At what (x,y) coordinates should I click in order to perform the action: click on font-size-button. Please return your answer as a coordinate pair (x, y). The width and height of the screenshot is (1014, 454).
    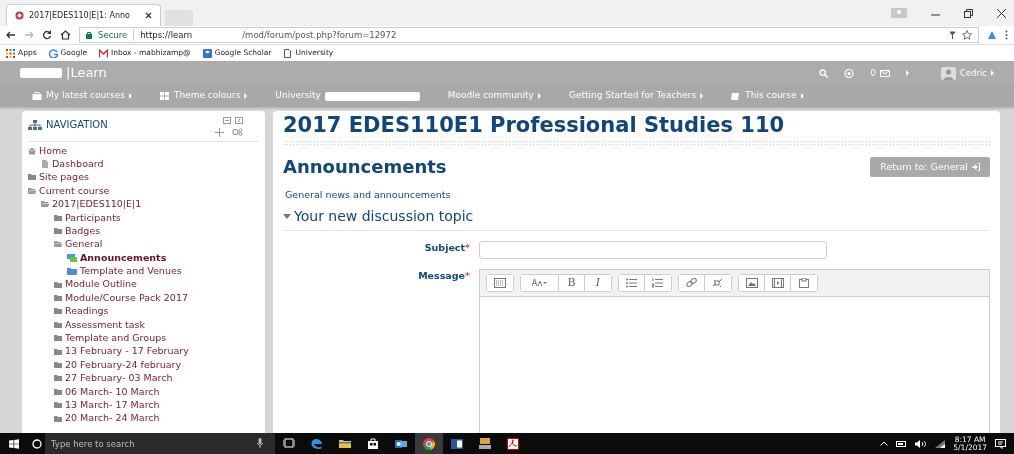
    Looking at the image, I should click on (540, 283).